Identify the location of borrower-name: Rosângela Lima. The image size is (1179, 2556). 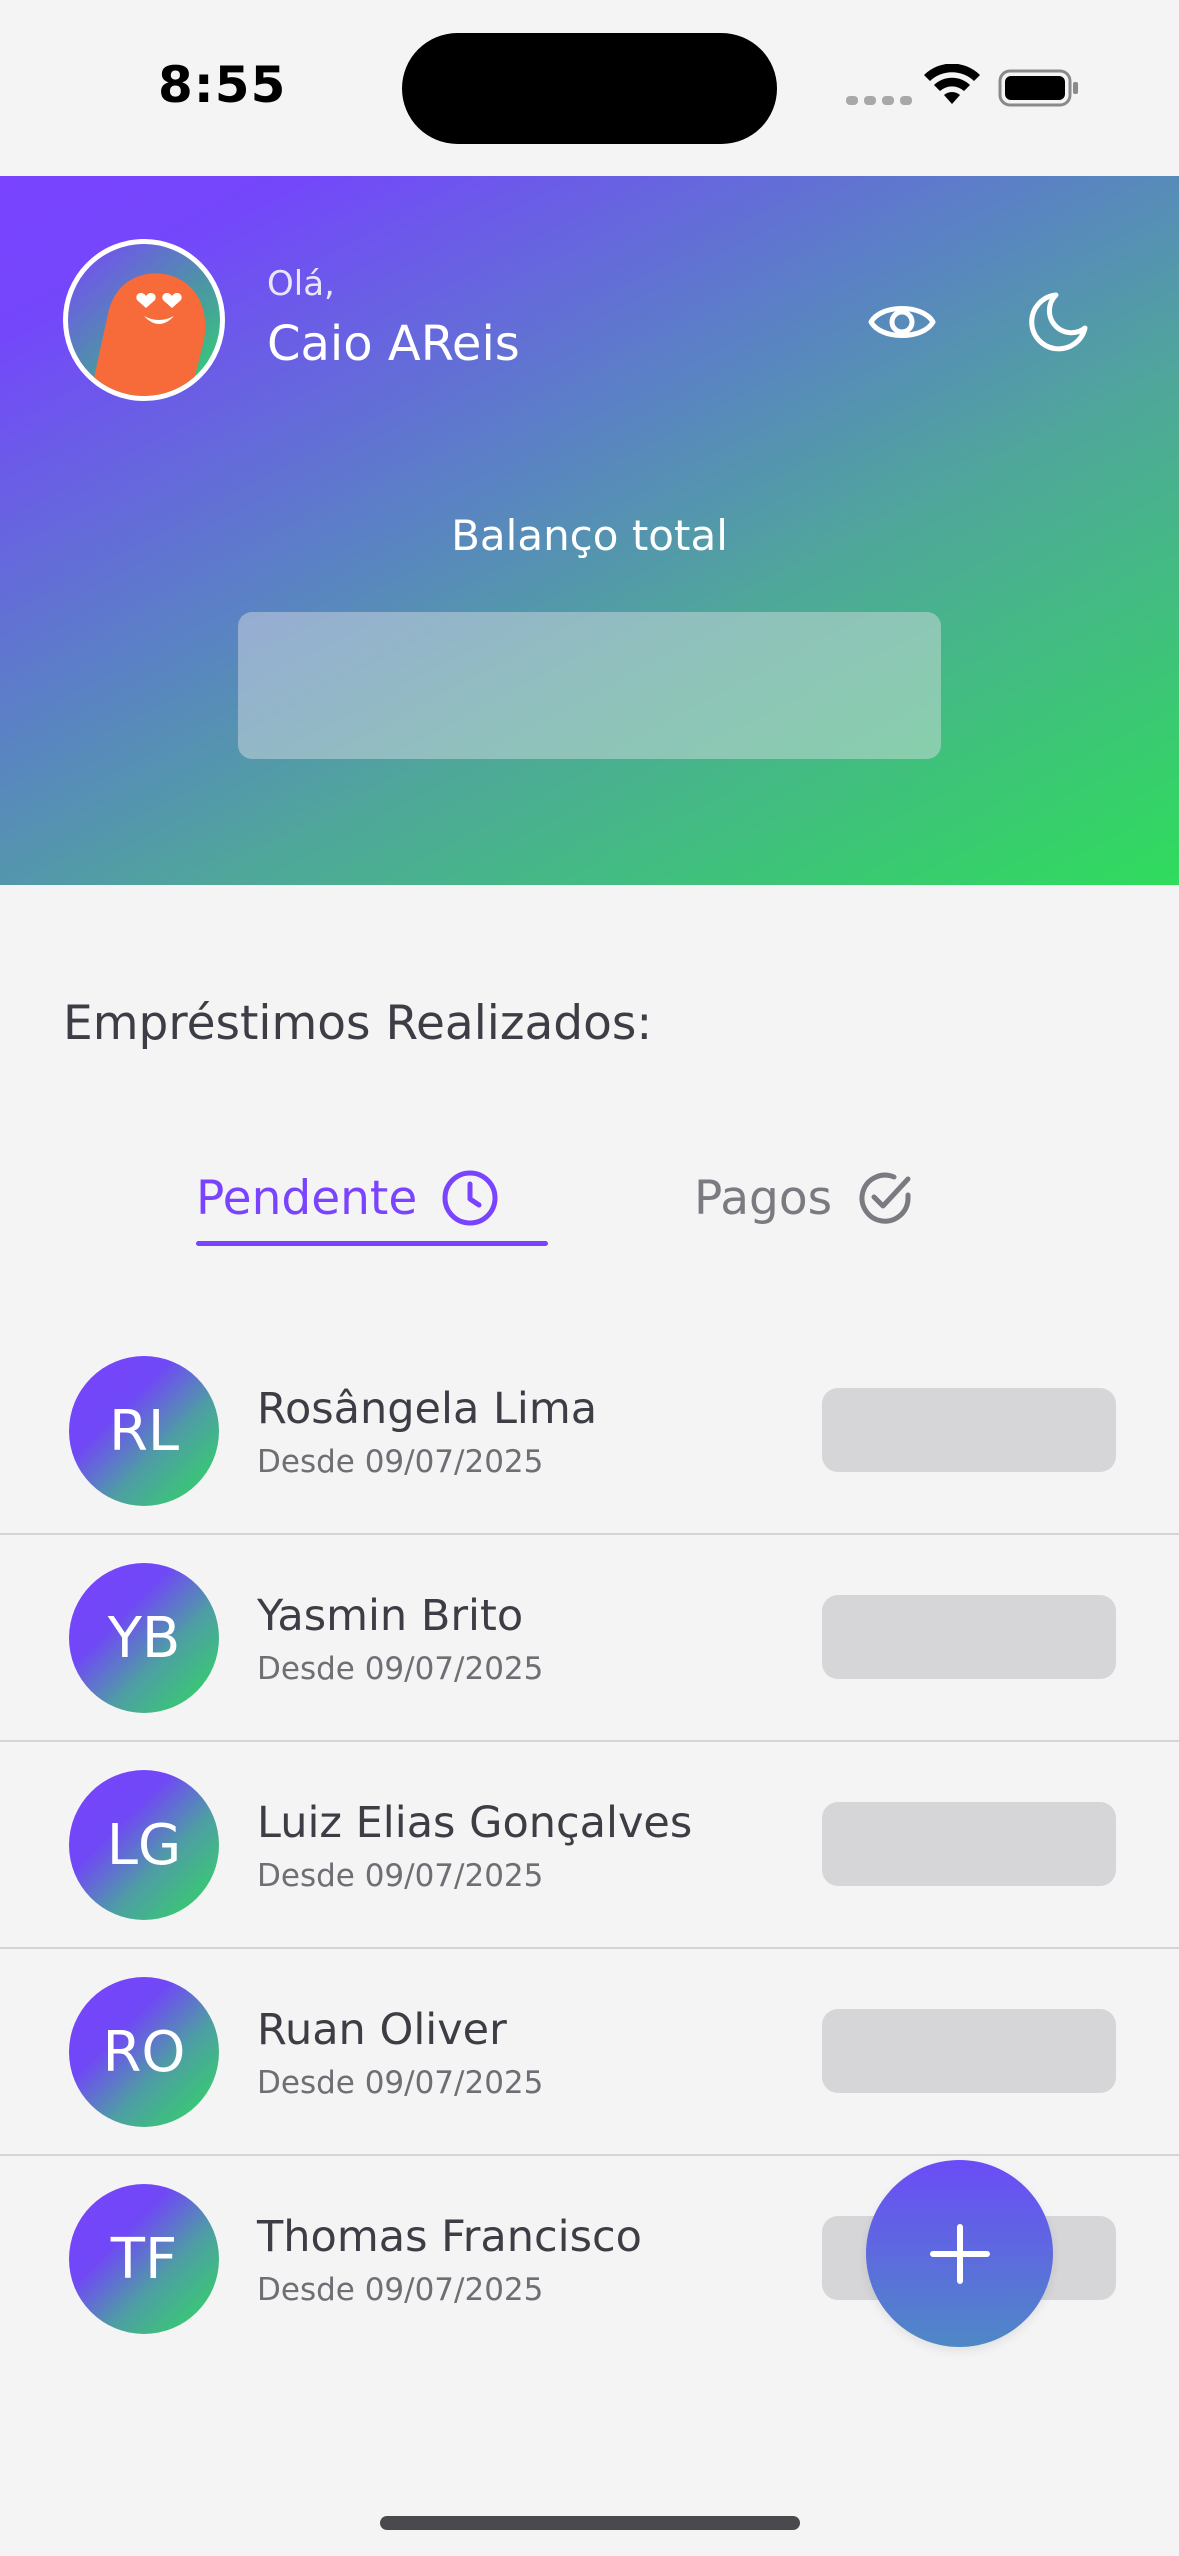
(427, 1409).